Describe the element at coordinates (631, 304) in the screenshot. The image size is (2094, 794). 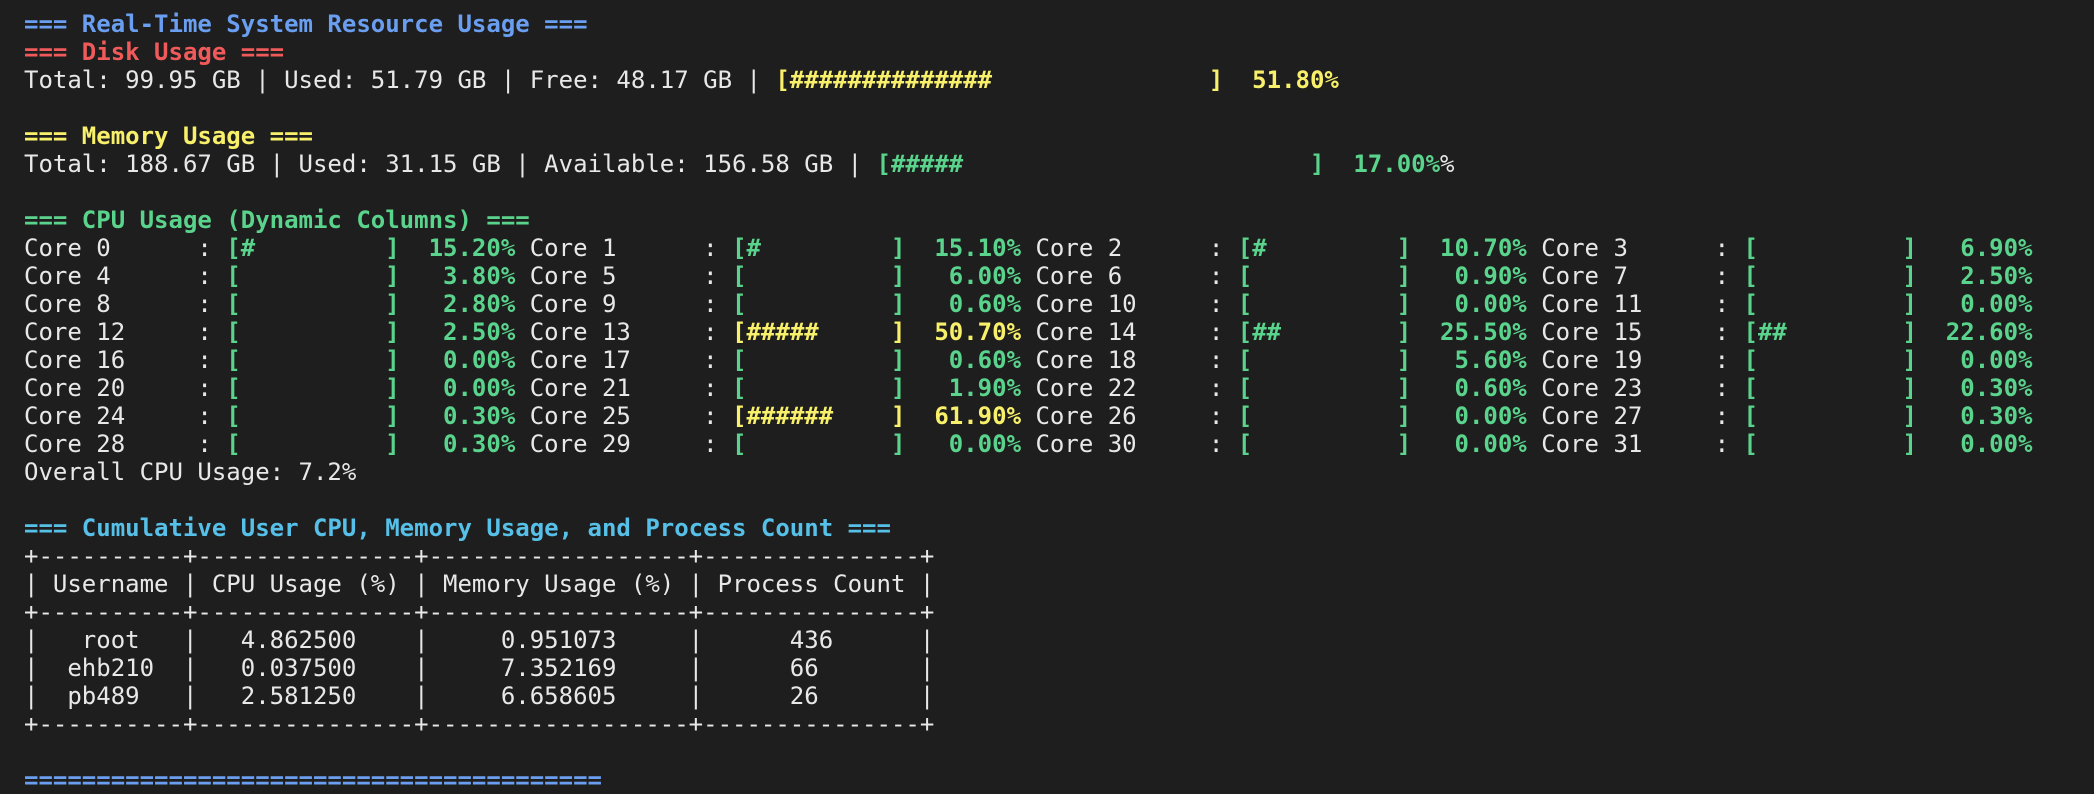
I see `text-segment: Core 9 :` at that location.